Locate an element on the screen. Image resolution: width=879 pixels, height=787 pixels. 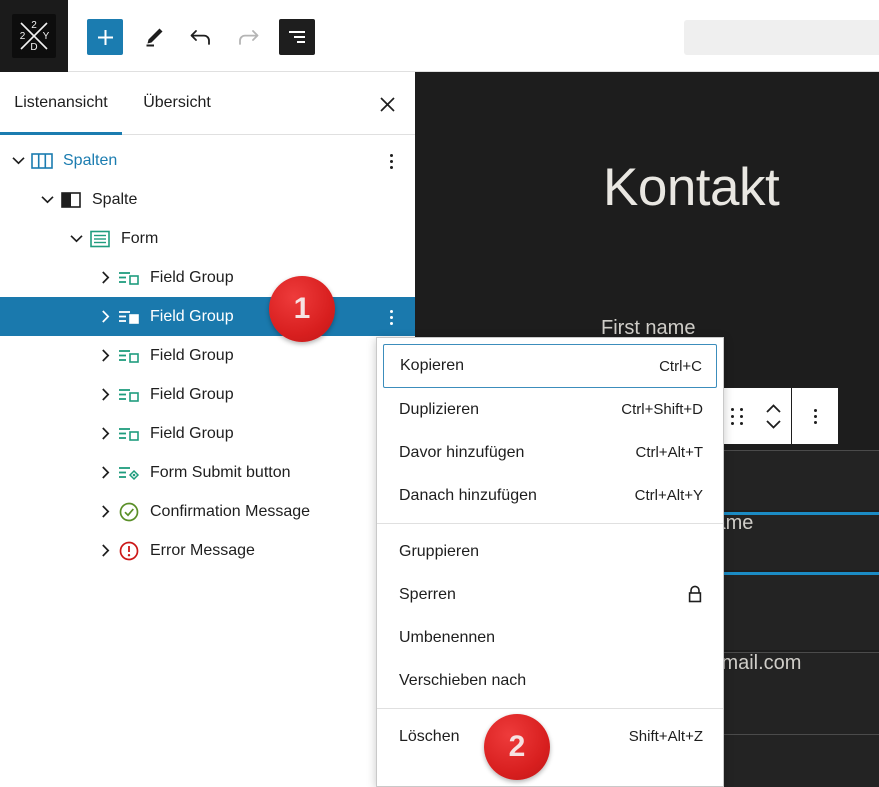
tree-row-field-group-5: Field Group is located at coordinates (207, 355).